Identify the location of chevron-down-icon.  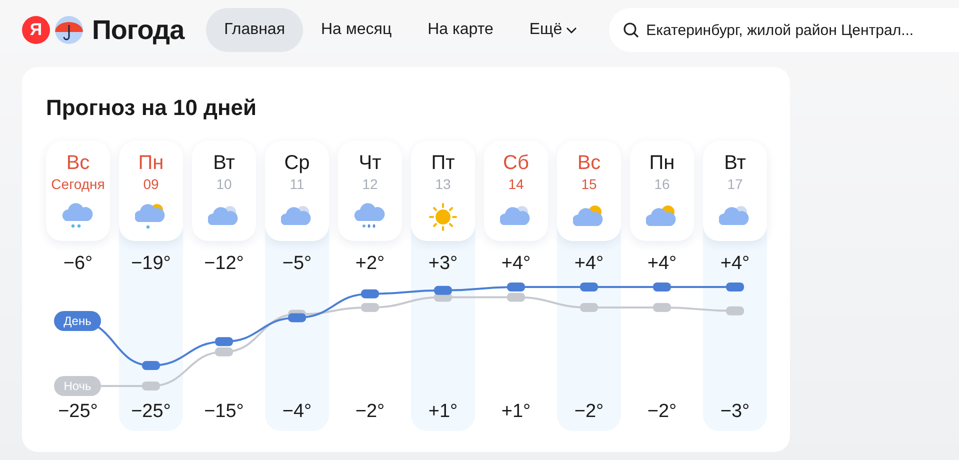
(572, 30).